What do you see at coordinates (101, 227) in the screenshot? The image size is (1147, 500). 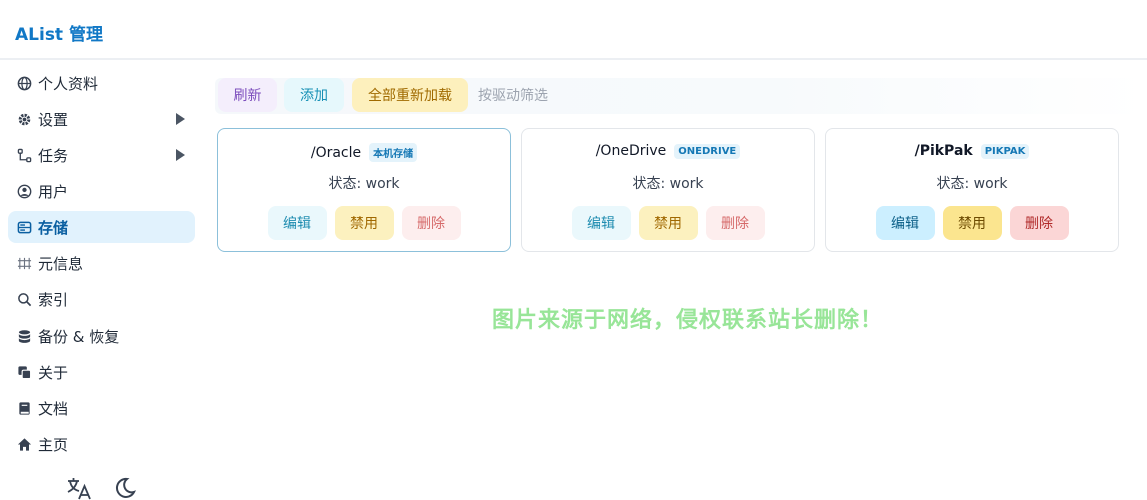 I see `sidebar-item-storage: 存储` at bounding box center [101, 227].